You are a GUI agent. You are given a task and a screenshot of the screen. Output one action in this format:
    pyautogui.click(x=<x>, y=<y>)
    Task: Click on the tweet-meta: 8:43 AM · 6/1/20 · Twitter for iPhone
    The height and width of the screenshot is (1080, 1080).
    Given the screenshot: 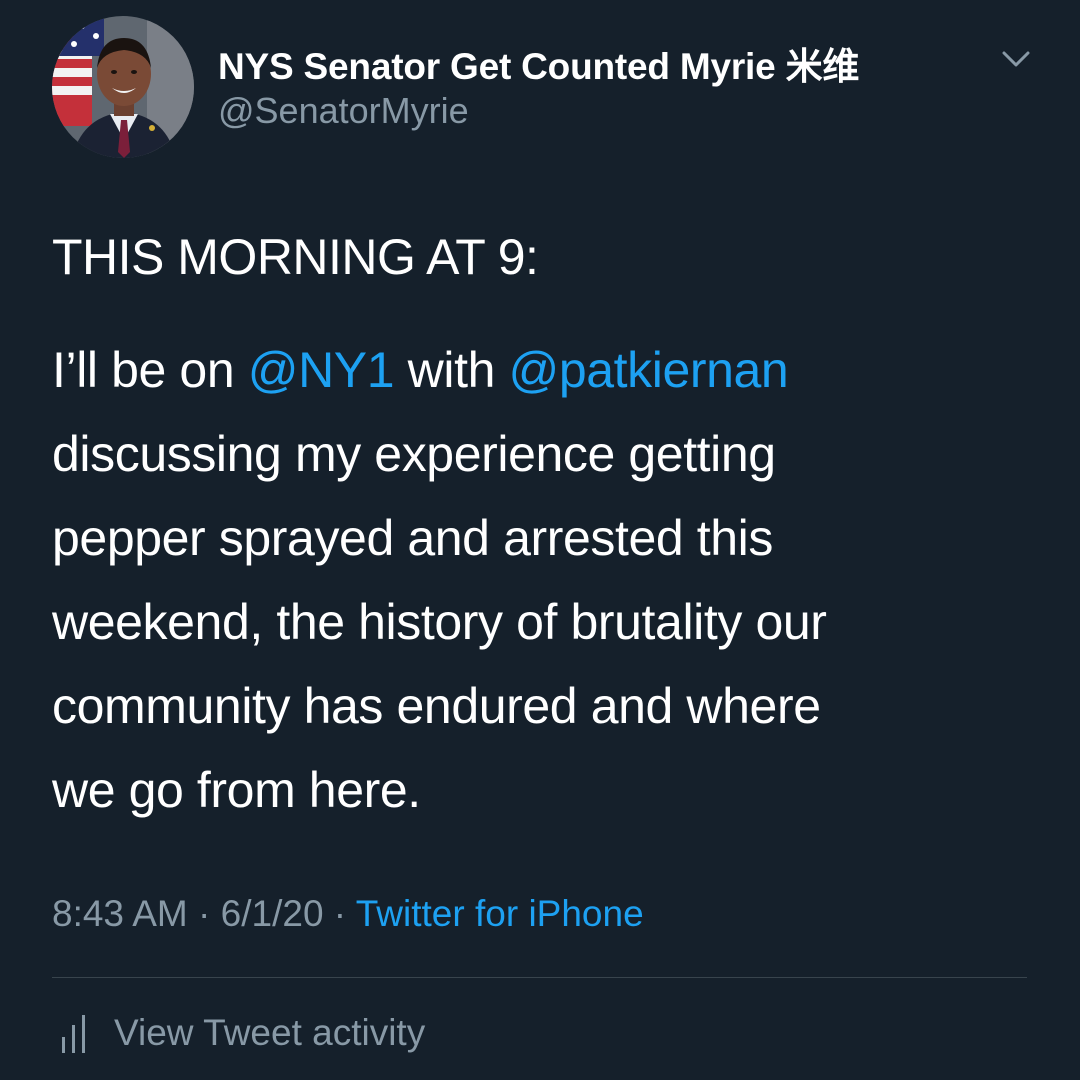 What is the action you would take?
    pyautogui.click(x=348, y=914)
    